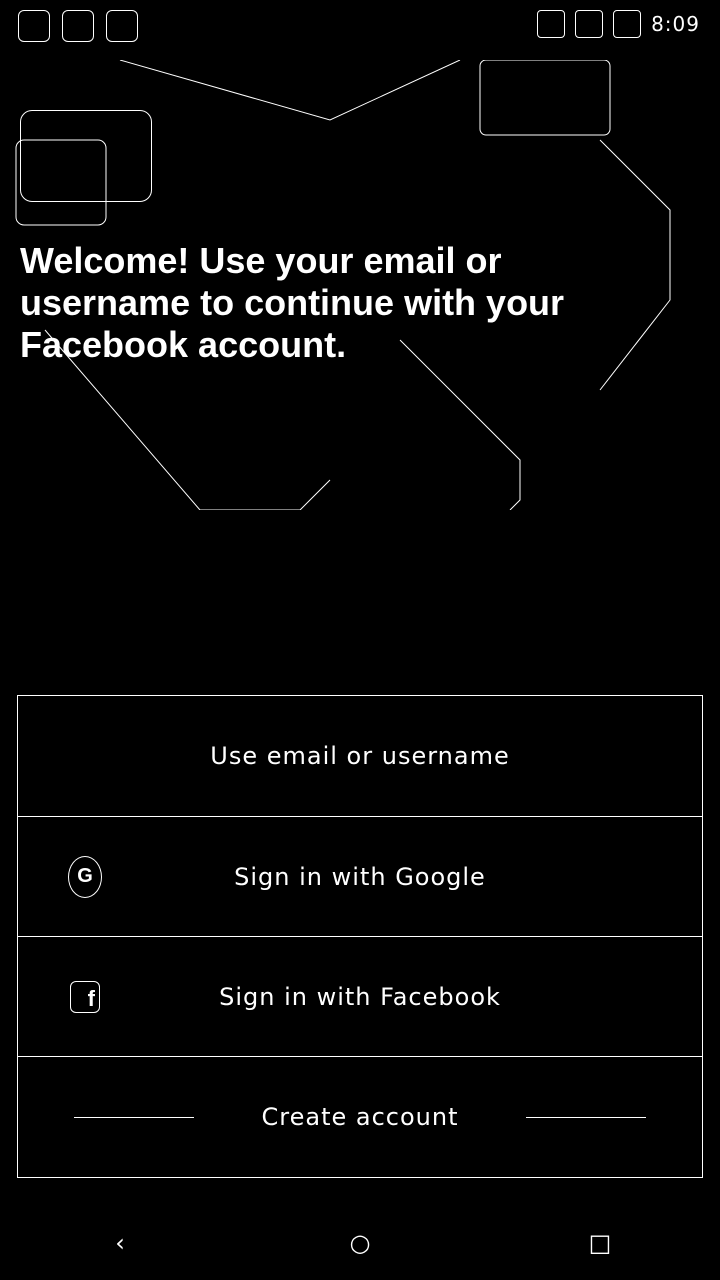  I want to click on google-icon, so click(85, 876).